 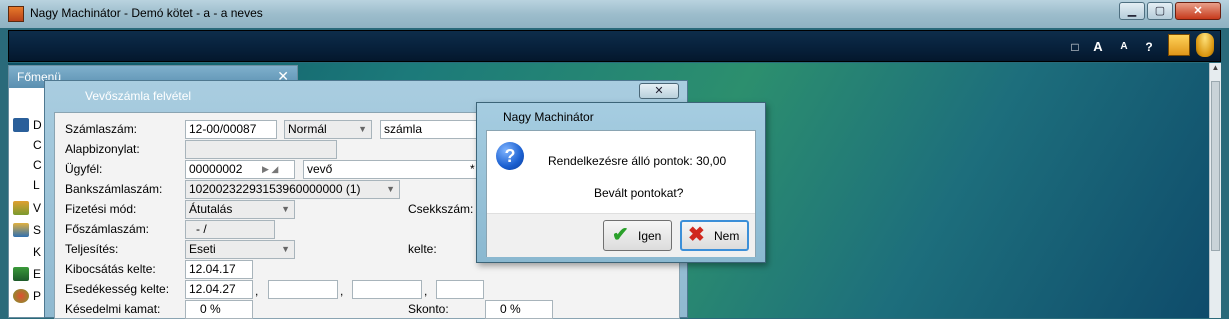 I want to click on yes-button-label: Igen, so click(x=650, y=236).